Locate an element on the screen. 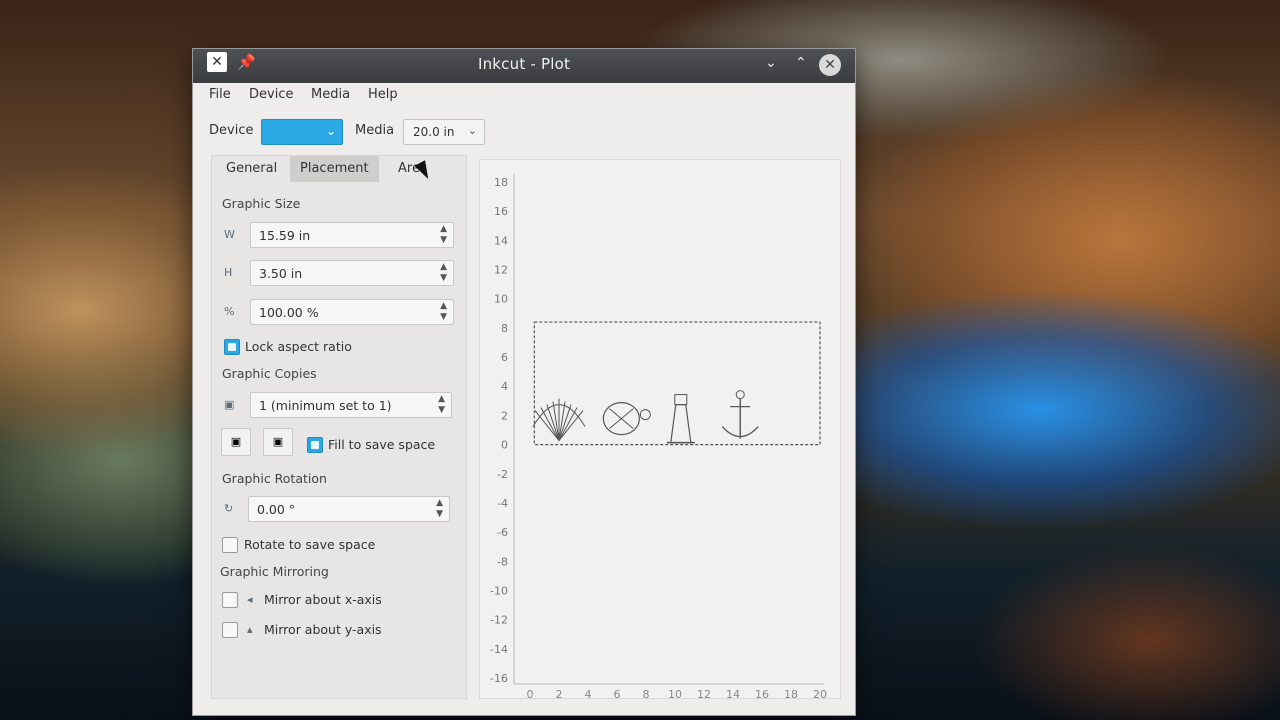 The image size is (1280, 720). x-tick-label: 18 is located at coordinates (791, 694).